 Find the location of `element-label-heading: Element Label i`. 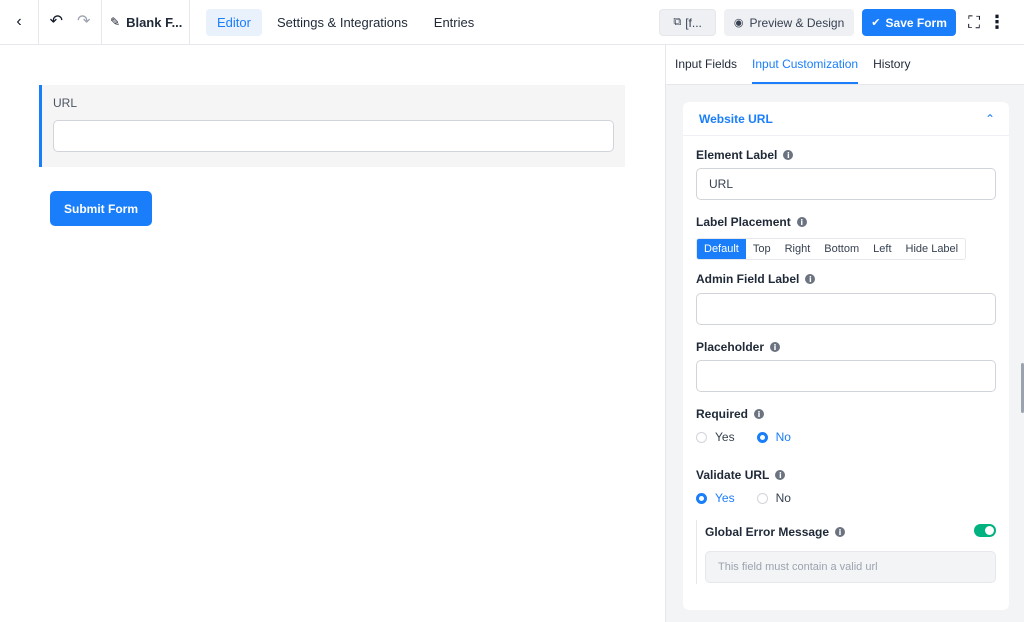

element-label-heading: Element Label i is located at coordinates (745, 155).